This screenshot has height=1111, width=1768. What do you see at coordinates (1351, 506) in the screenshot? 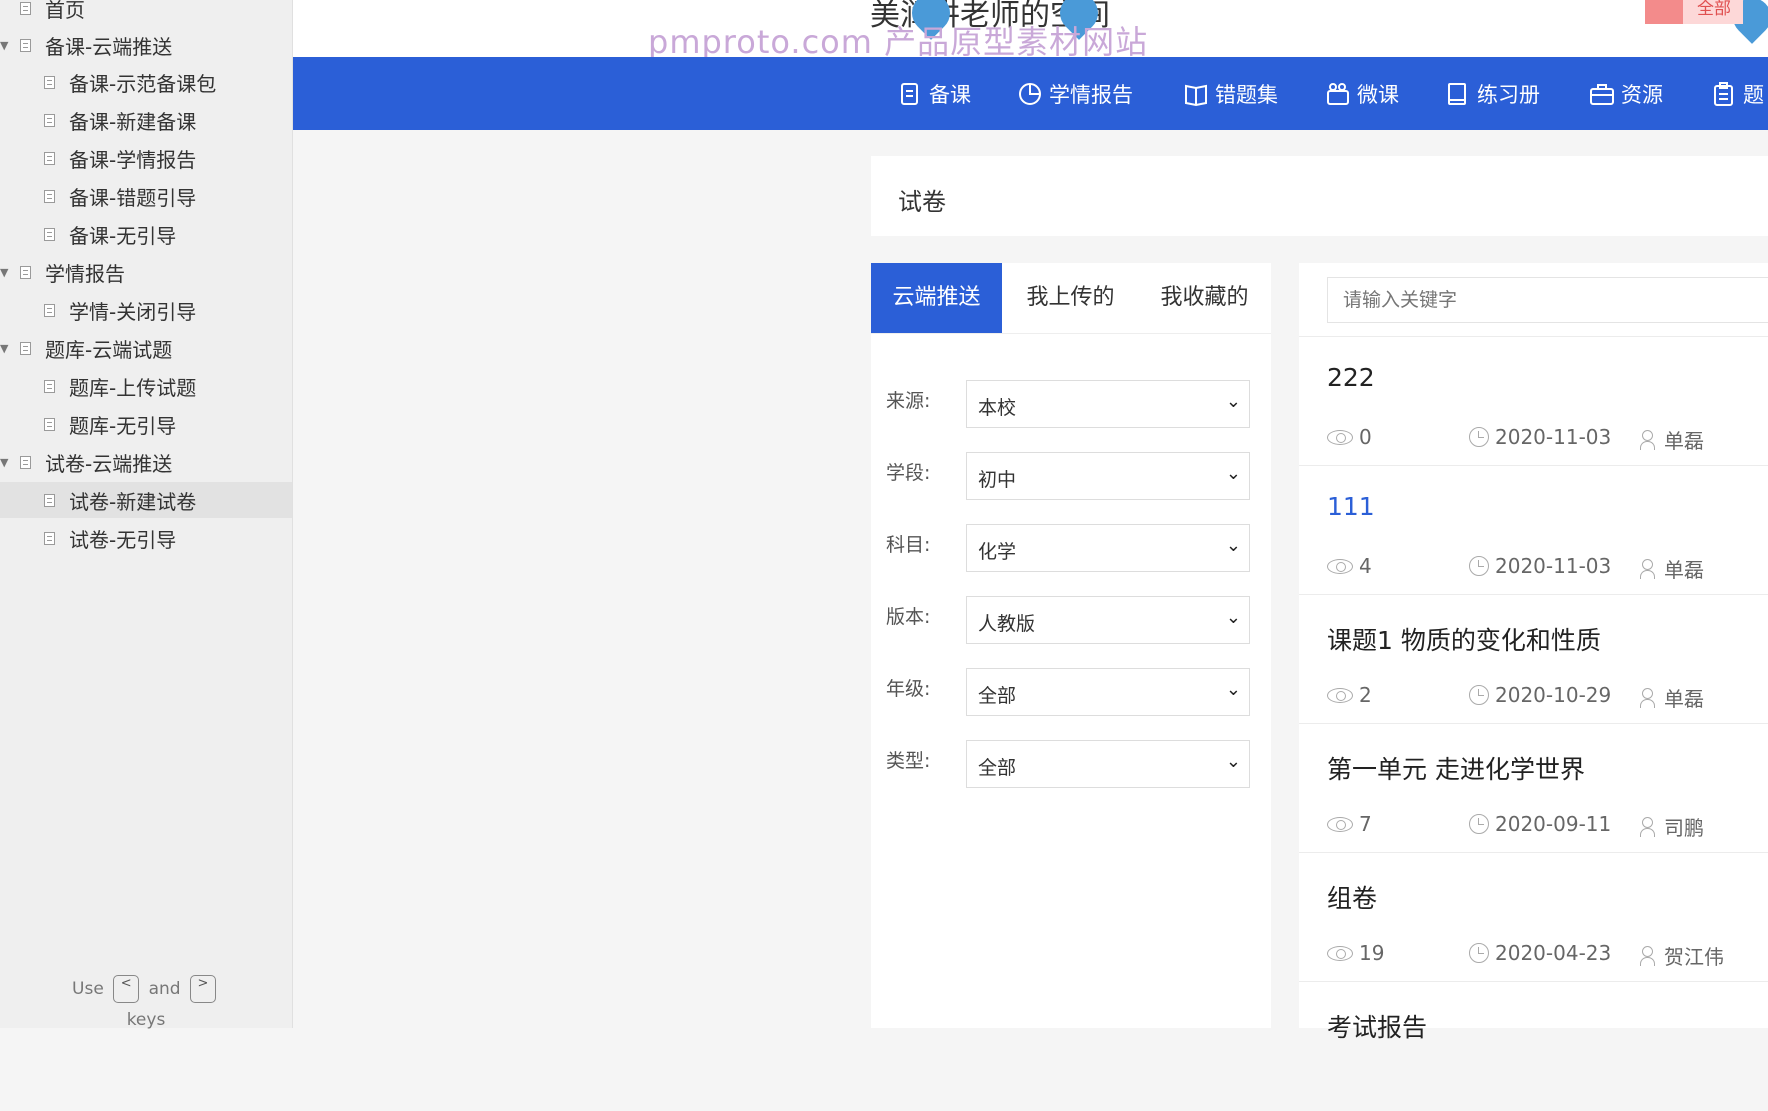
I see `item-title: 111` at bounding box center [1351, 506].